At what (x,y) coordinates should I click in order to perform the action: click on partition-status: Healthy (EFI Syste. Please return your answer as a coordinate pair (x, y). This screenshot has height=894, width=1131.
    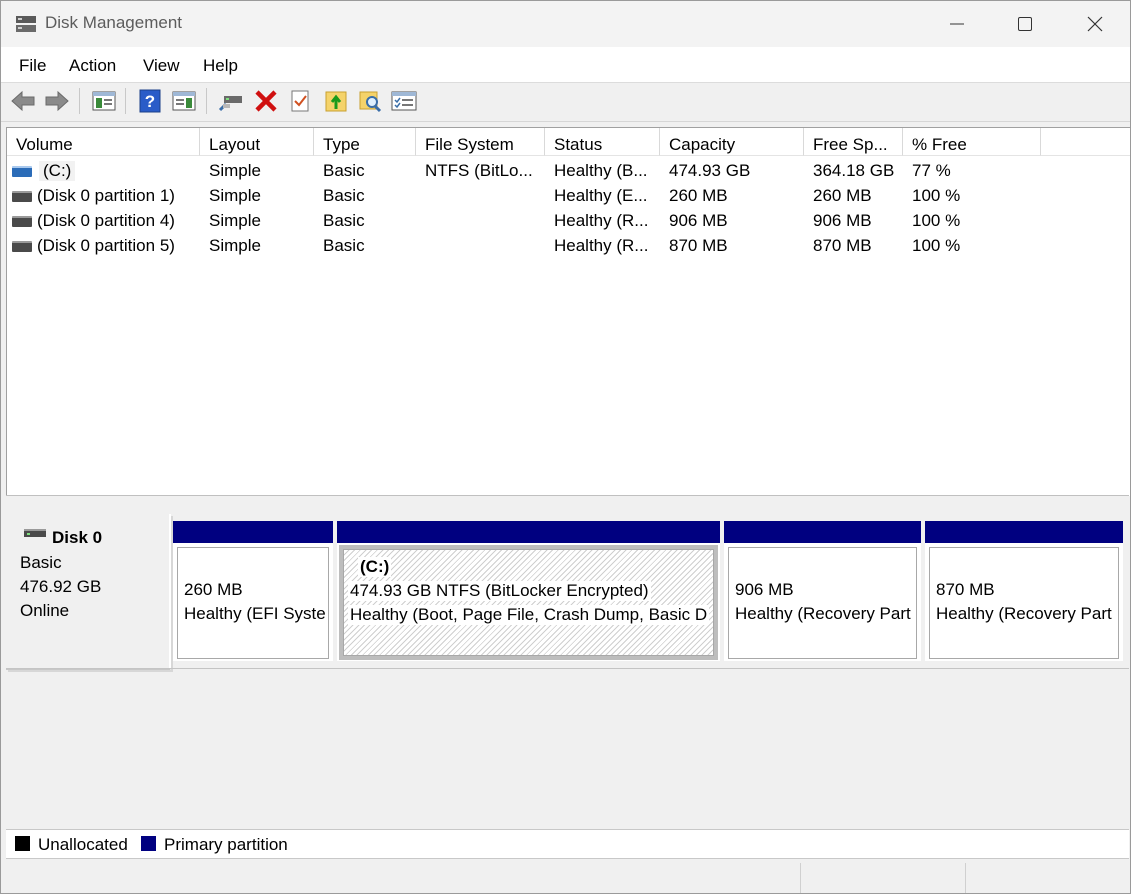
    Looking at the image, I should click on (255, 613).